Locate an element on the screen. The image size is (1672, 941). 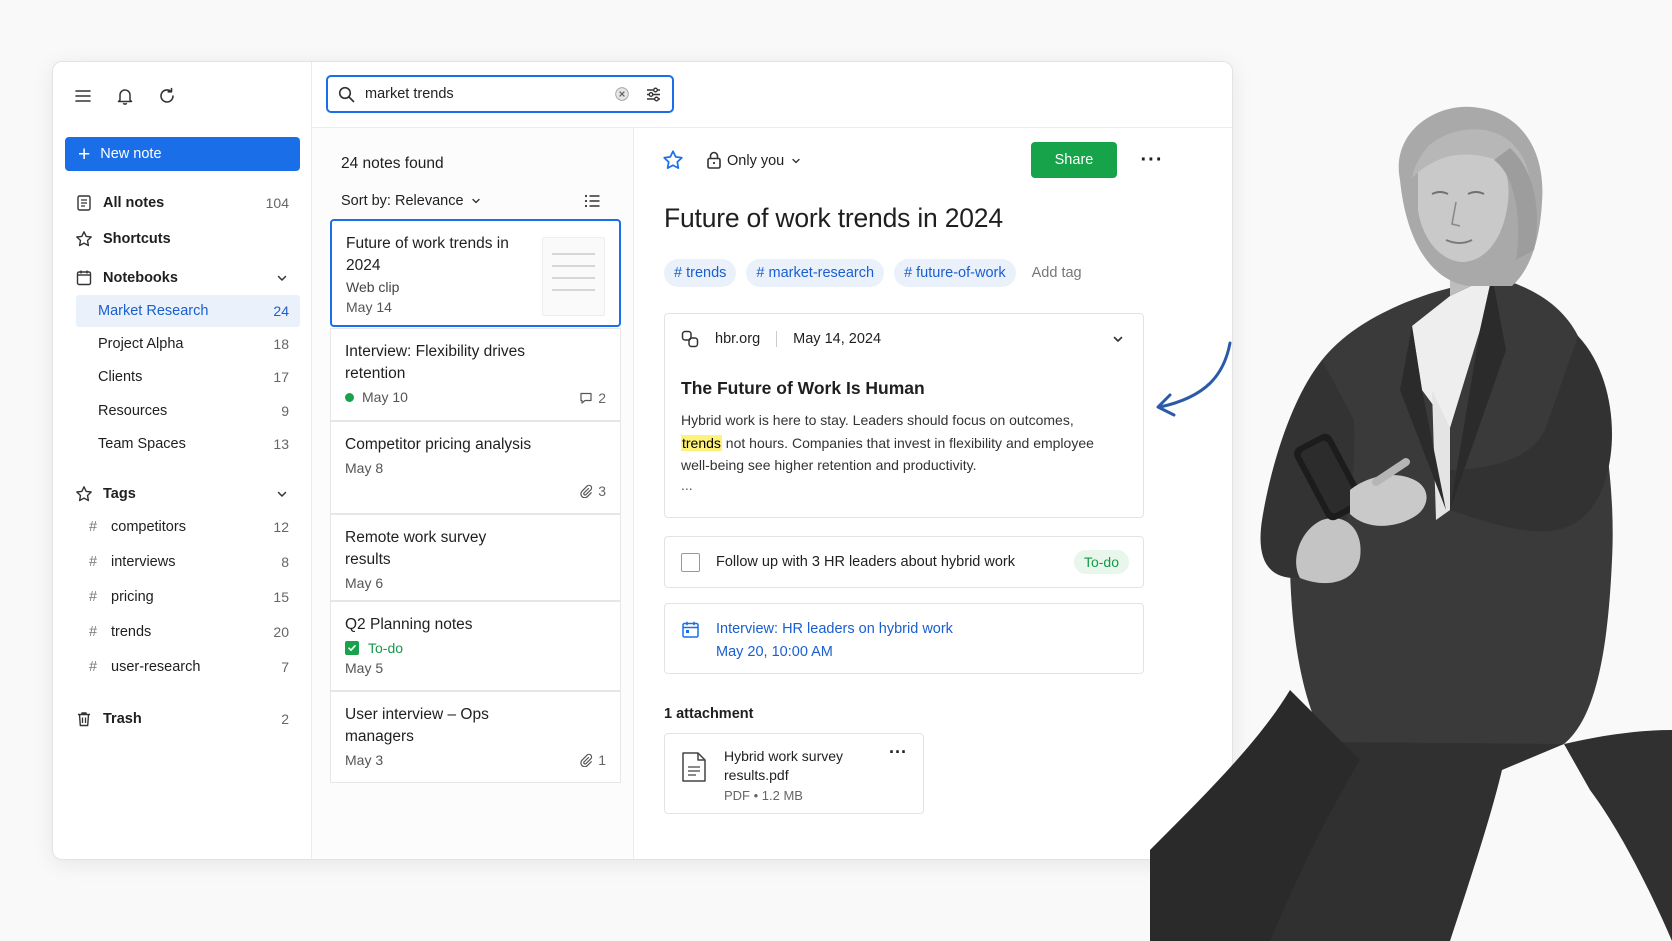
tag-chip: # future-of-work is located at coordinates (955, 273).